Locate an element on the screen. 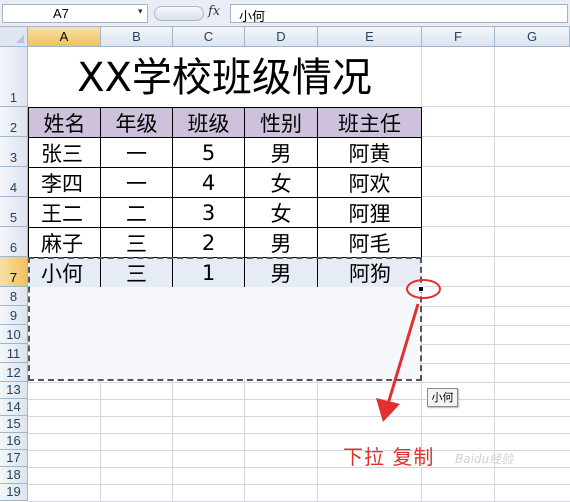  header-cell-gender: 性别 is located at coordinates (281, 123).